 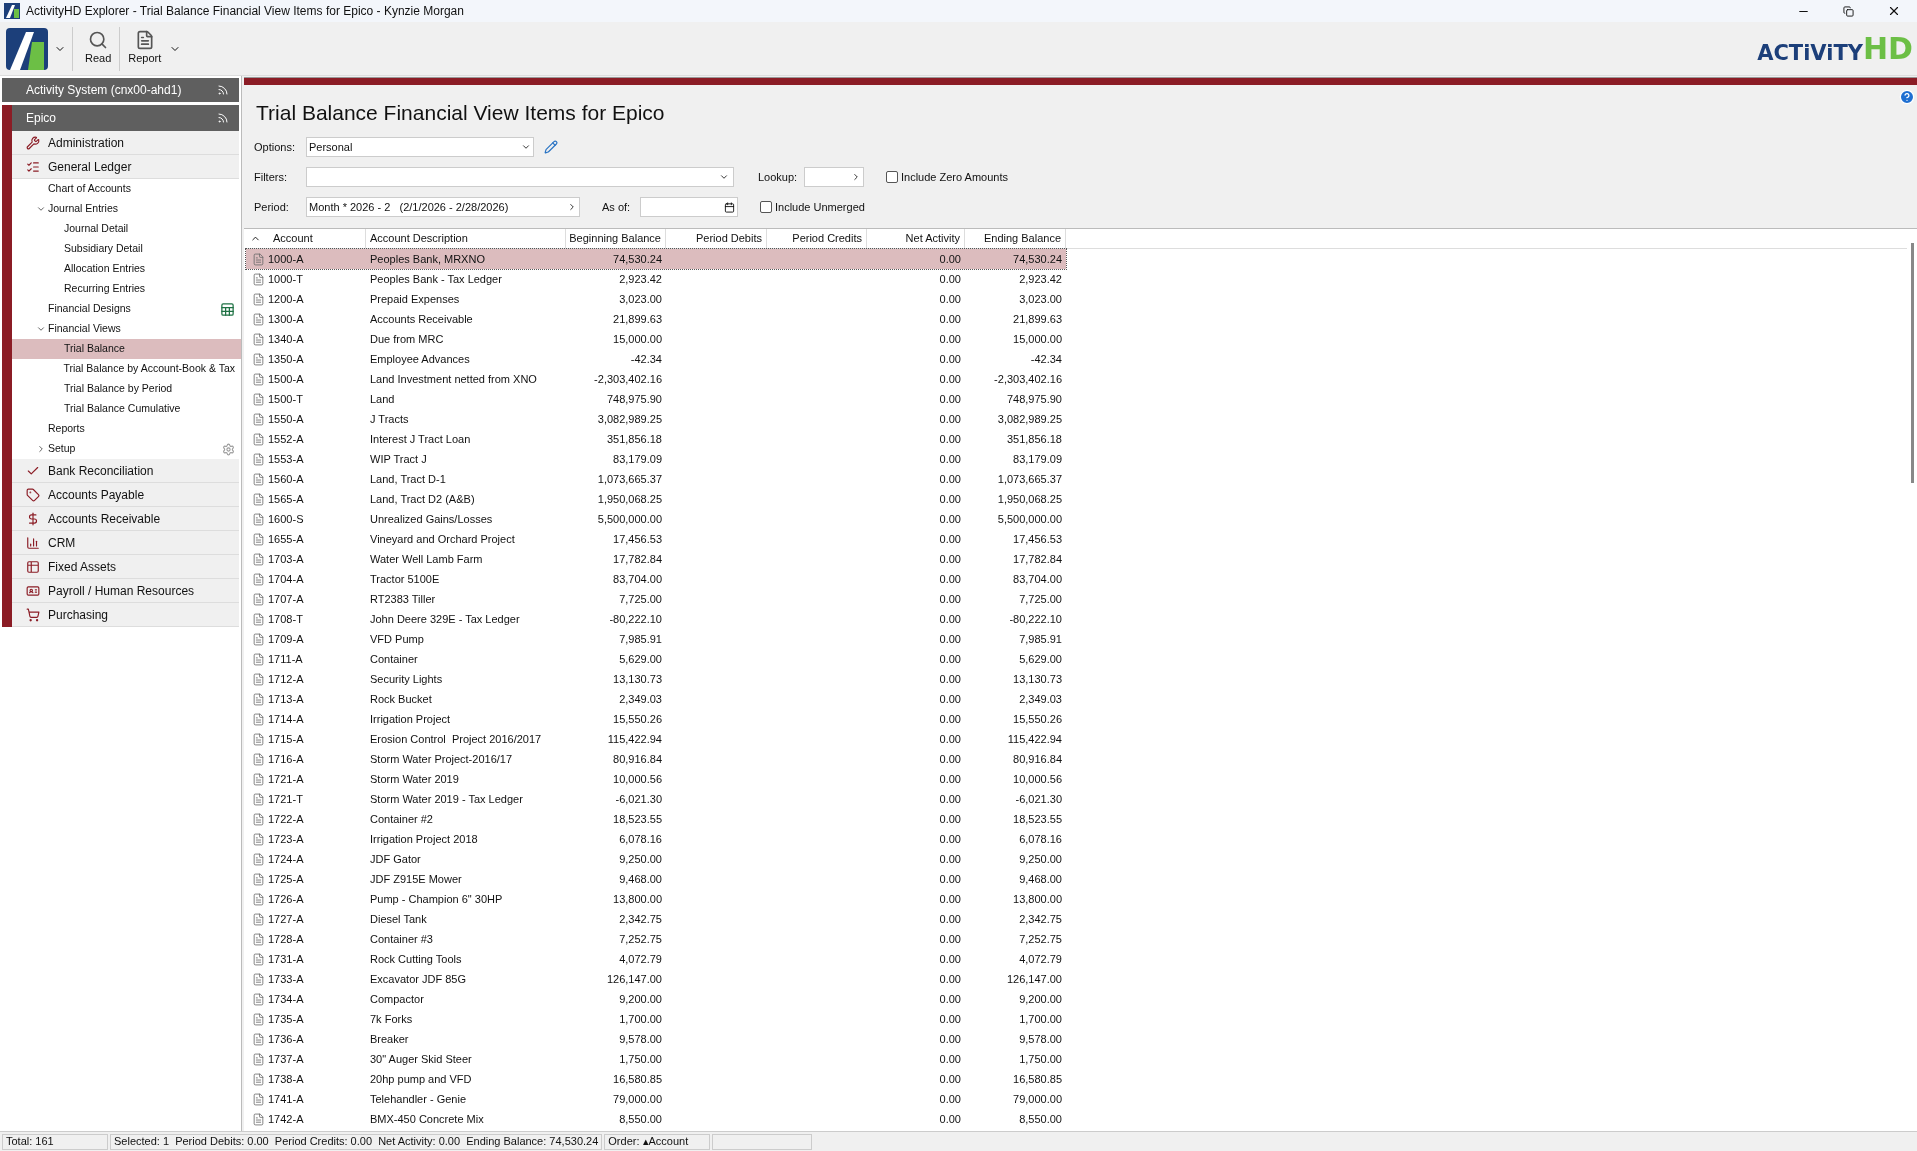 I want to click on table-row: 1703-A Water Well Lamb Farm 17,782.84 0.00 17,782.84, so click(x=656, y=559).